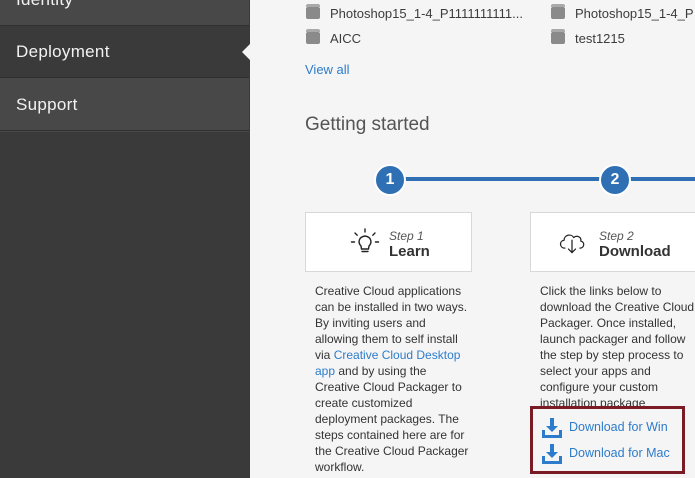 Image resolution: width=695 pixels, height=478 pixels. Describe the element at coordinates (125, 52) in the screenshot. I see `sidebar-item-deployment: Deployment` at that location.